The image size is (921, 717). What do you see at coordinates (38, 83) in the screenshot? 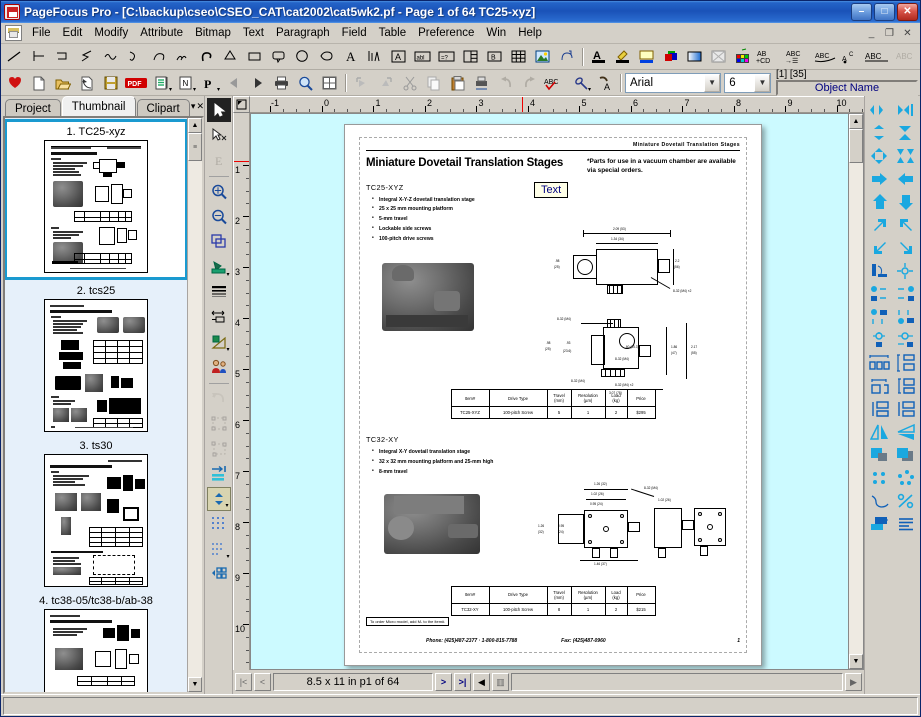
I see `new-document-icon` at bounding box center [38, 83].